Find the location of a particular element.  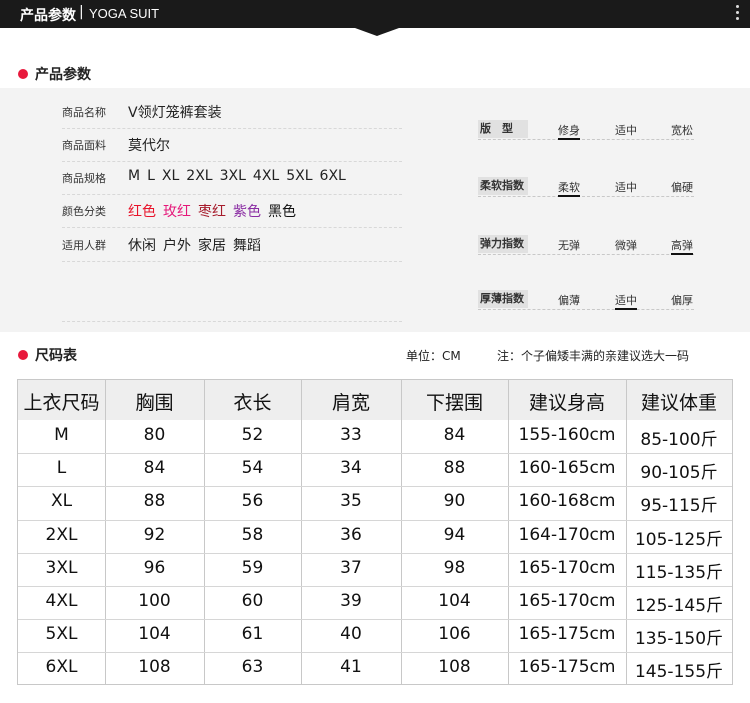

spec-name: 版 型 is located at coordinates (503, 129).